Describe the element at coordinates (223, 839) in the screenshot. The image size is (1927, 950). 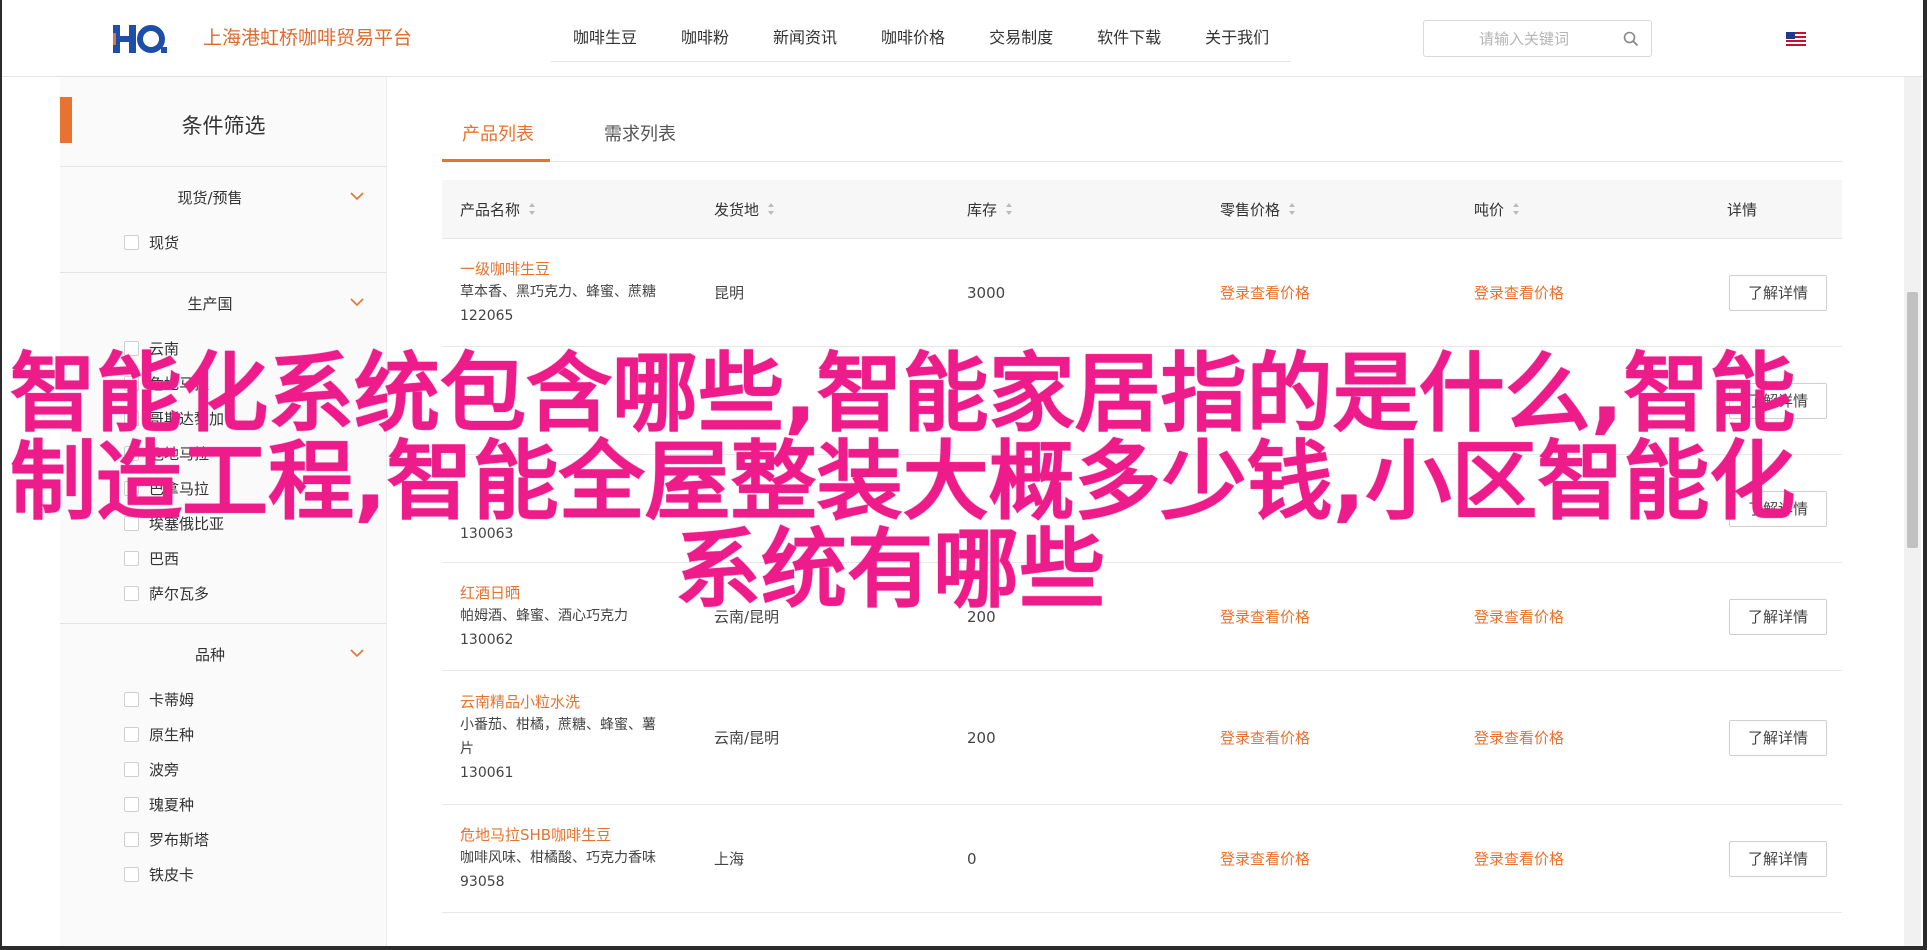
I see `filter-option: 罗布斯塔` at that location.